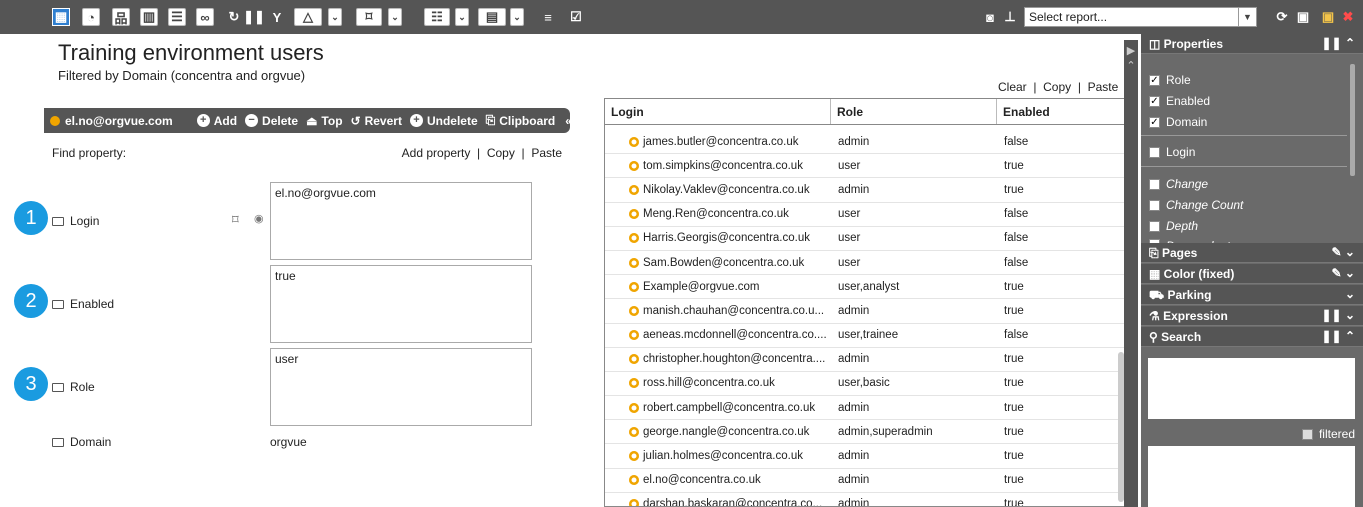 The width and height of the screenshot is (1363, 507). What do you see at coordinates (259, 218) in the screenshot?
I see `settings-icon: ◉` at bounding box center [259, 218].